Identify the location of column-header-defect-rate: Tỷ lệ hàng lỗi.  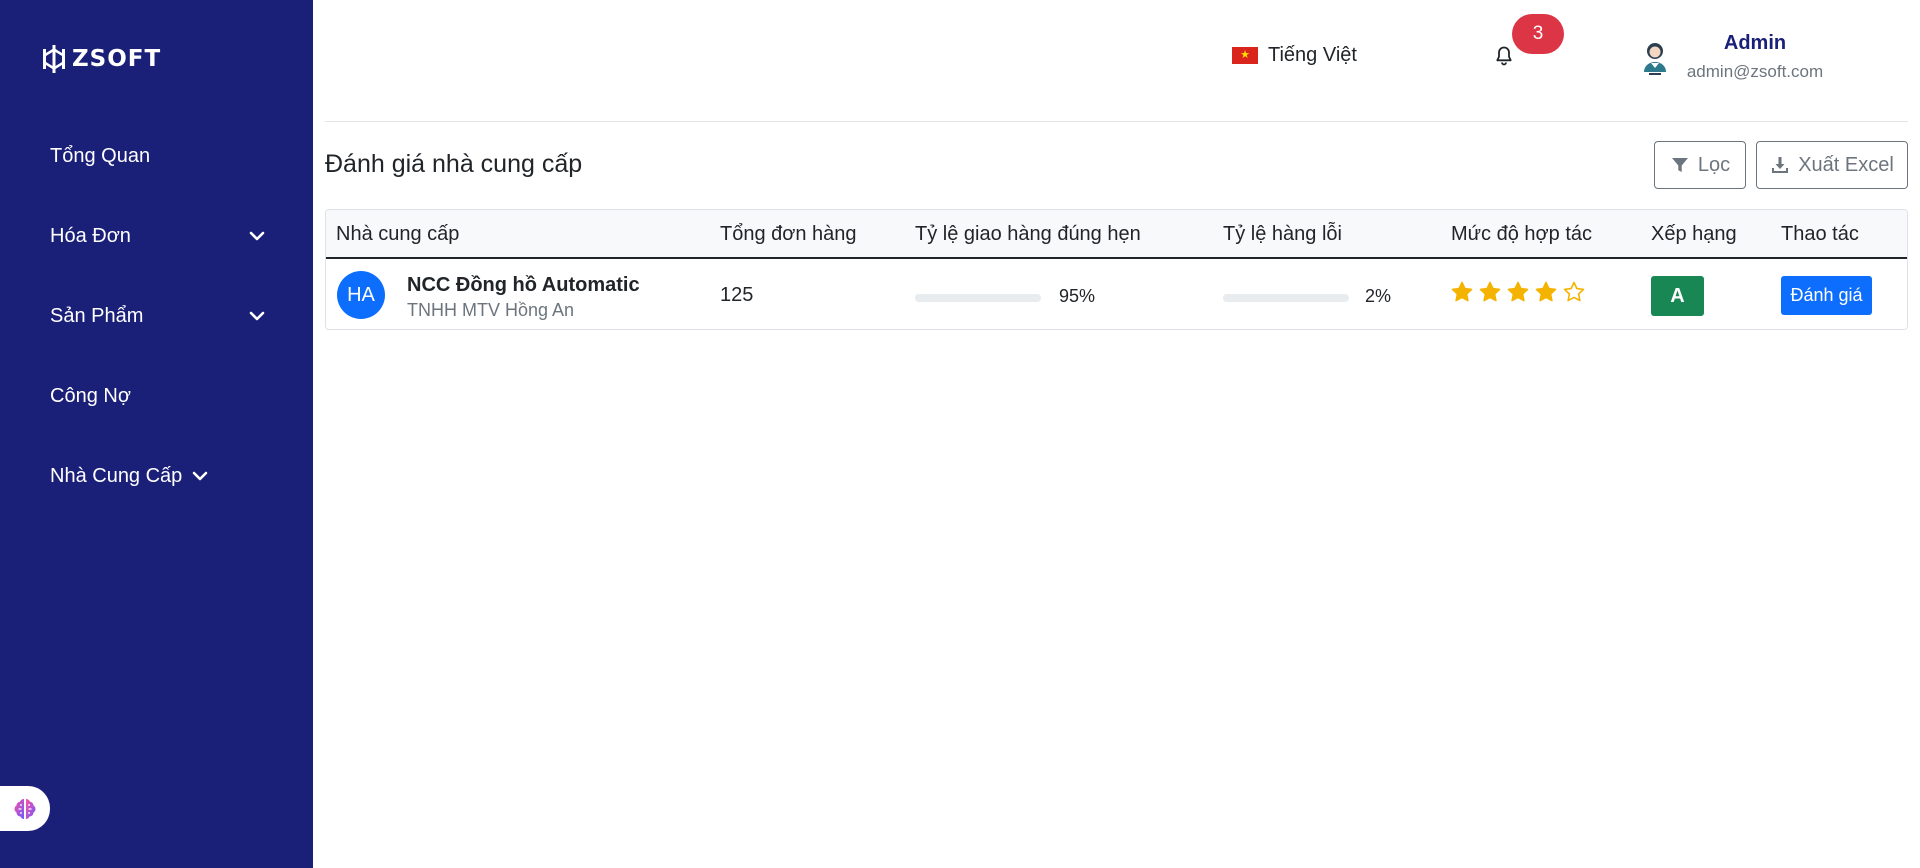
(1282, 234).